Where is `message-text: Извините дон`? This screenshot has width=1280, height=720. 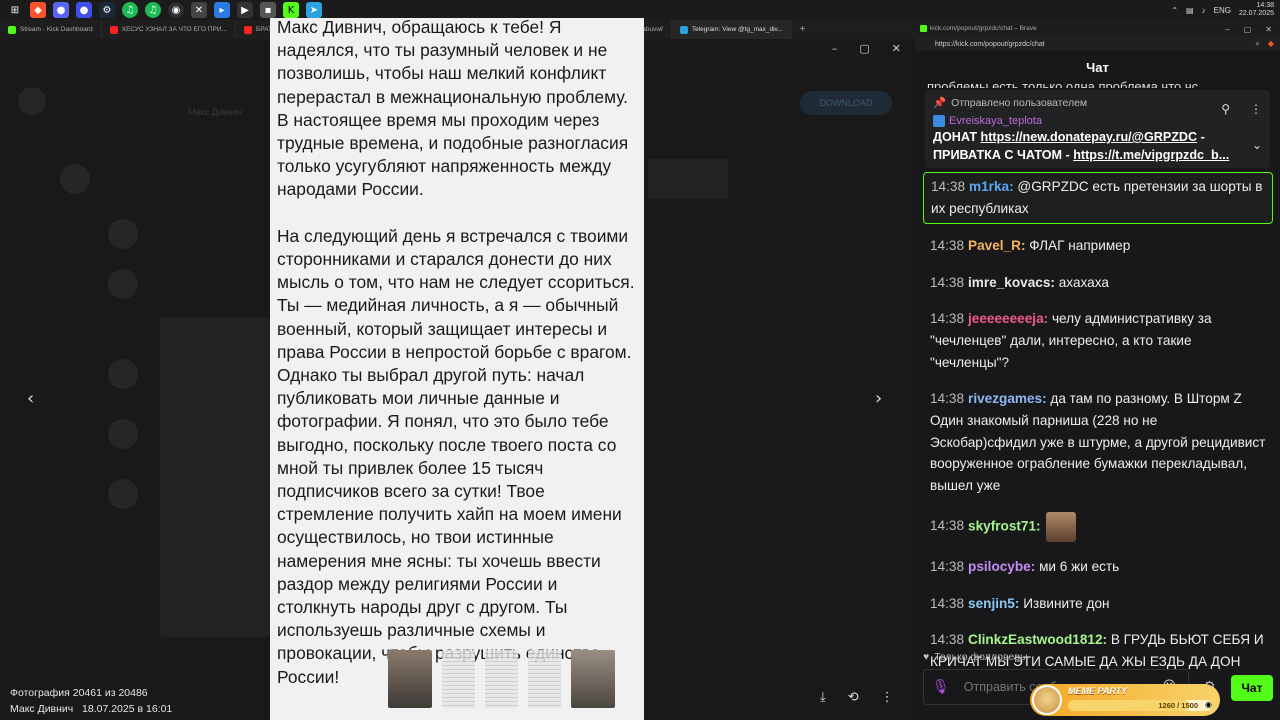
message-text: Извините дон is located at coordinates (1066, 603).